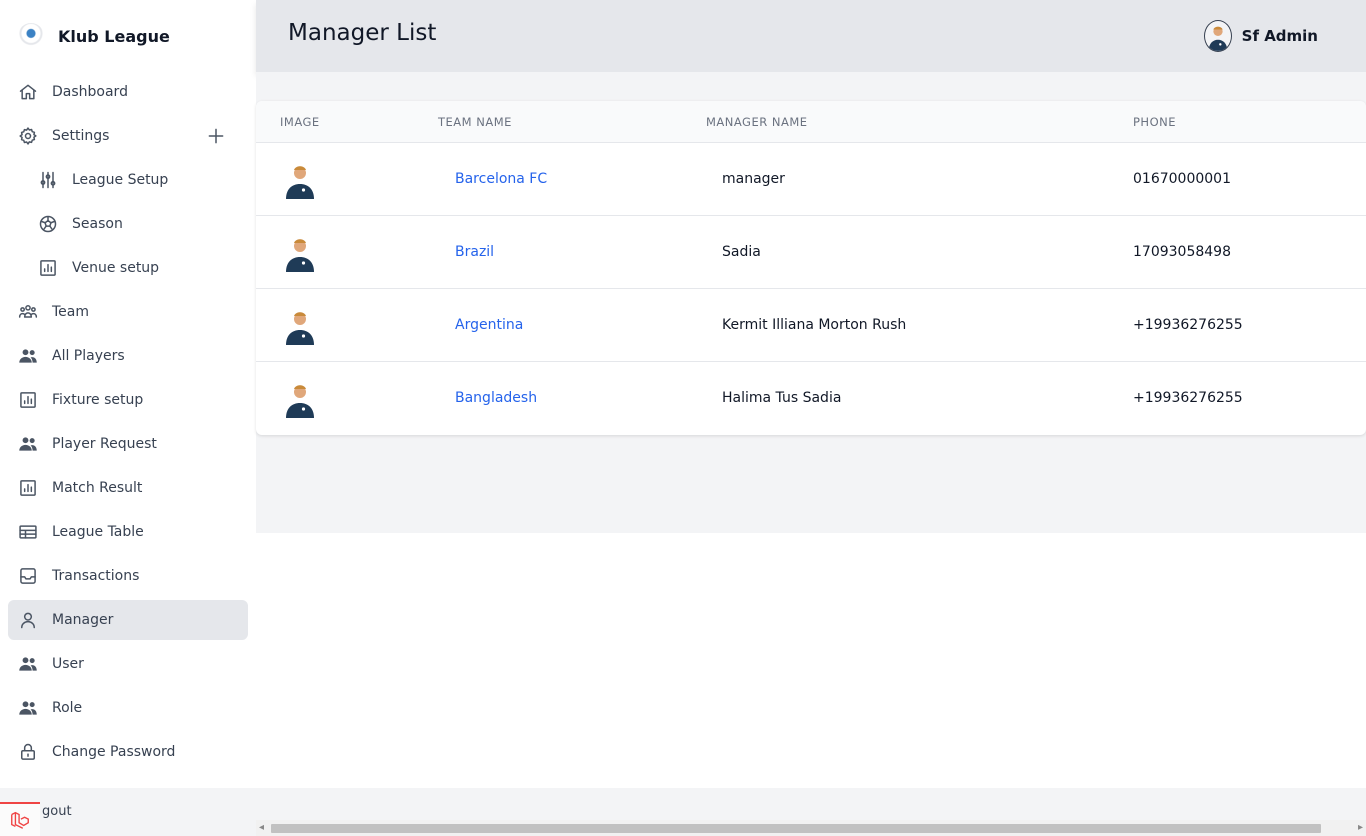  What do you see at coordinates (261, 827) in the screenshot?
I see `scroll-left-icon: ◂` at bounding box center [261, 827].